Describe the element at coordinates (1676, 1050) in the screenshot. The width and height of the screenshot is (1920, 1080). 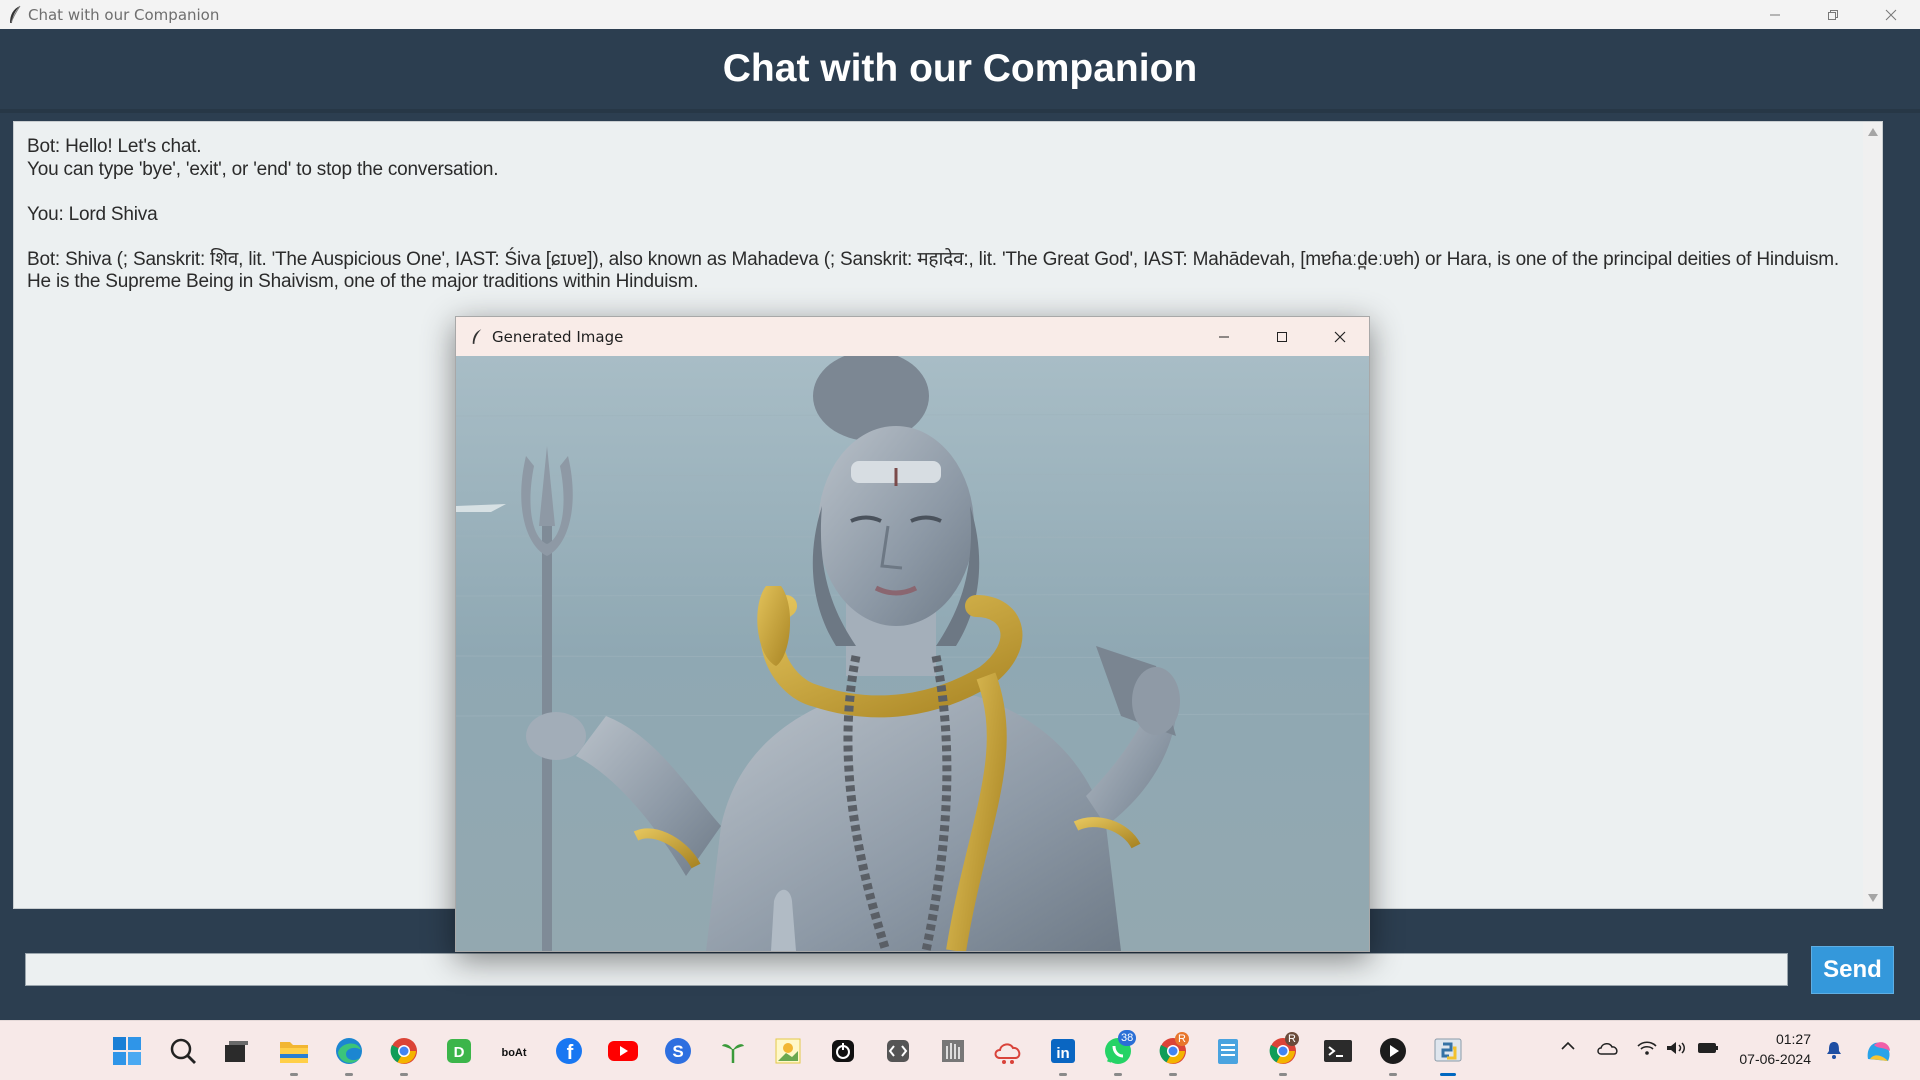
I see `volume-icon` at that location.